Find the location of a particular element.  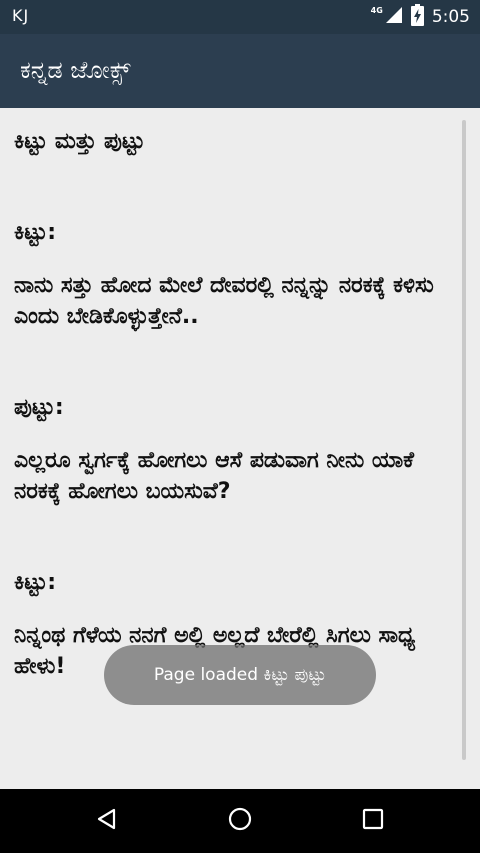

toast-message: Page loaded ಕಿಟ್ಟು ಪುಟ್ಟು is located at coordinates (240, 675).